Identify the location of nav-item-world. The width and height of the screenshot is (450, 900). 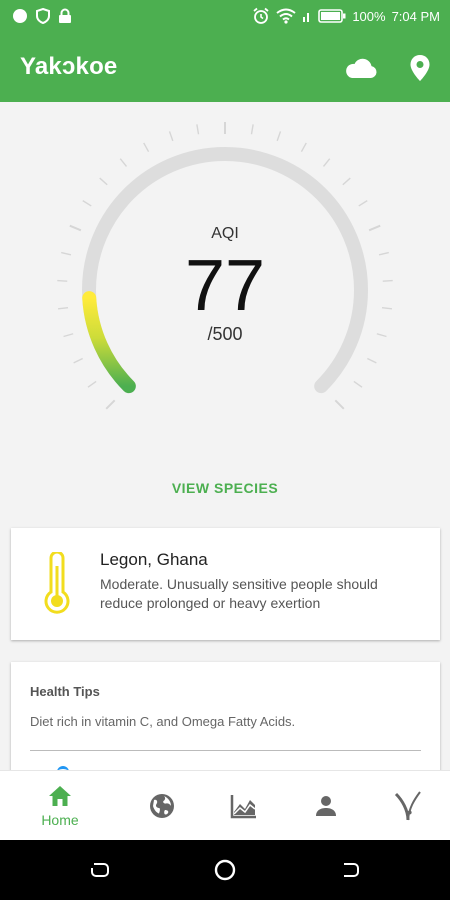
(162, 806).